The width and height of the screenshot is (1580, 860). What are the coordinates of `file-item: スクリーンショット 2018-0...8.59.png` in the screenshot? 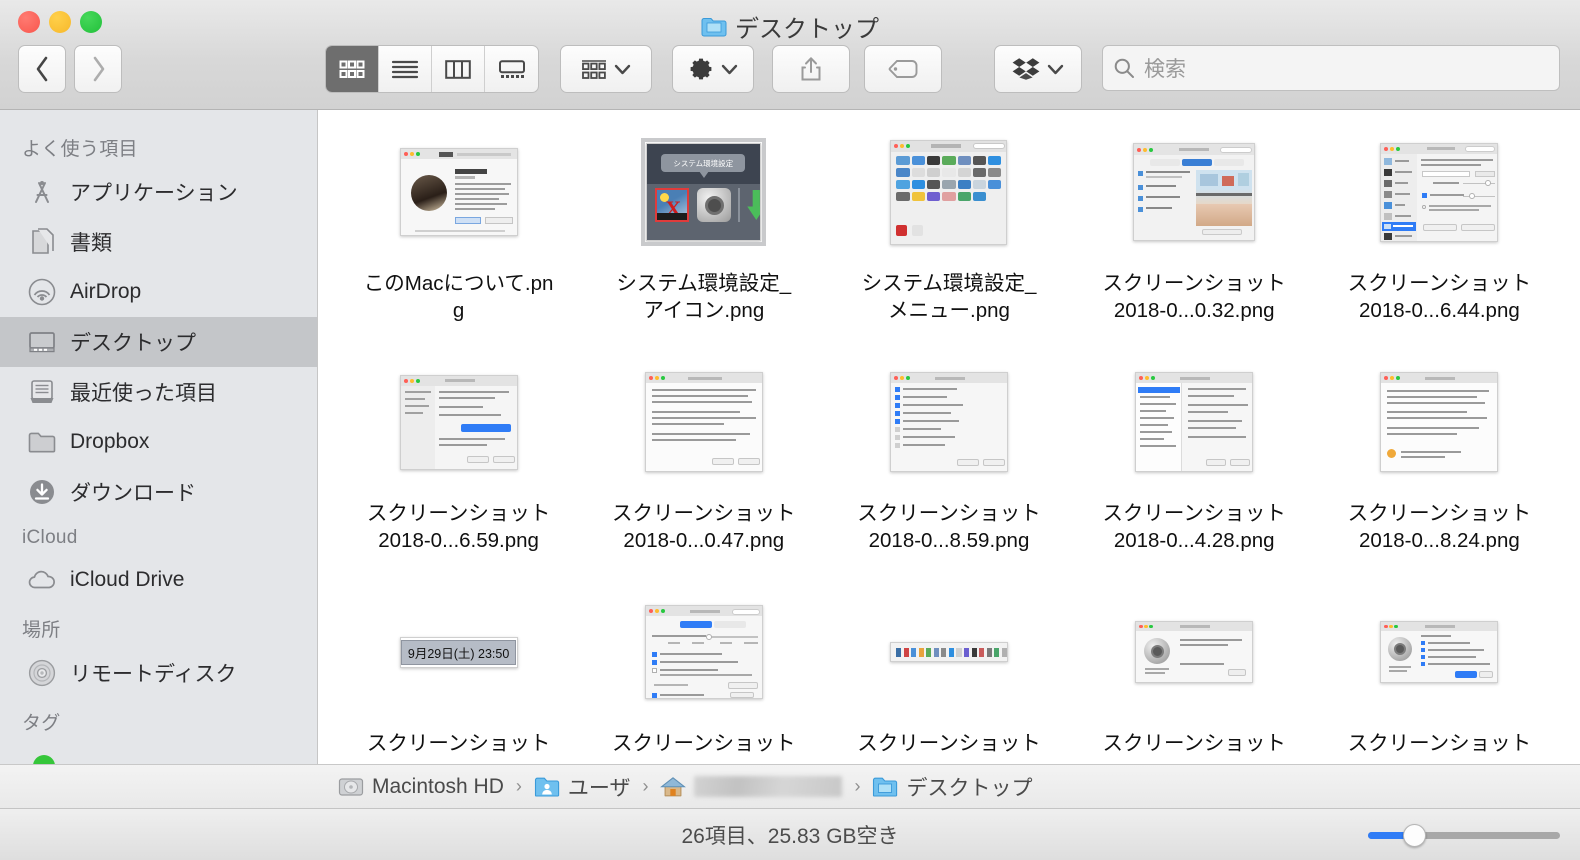 It's located at (948, 477).